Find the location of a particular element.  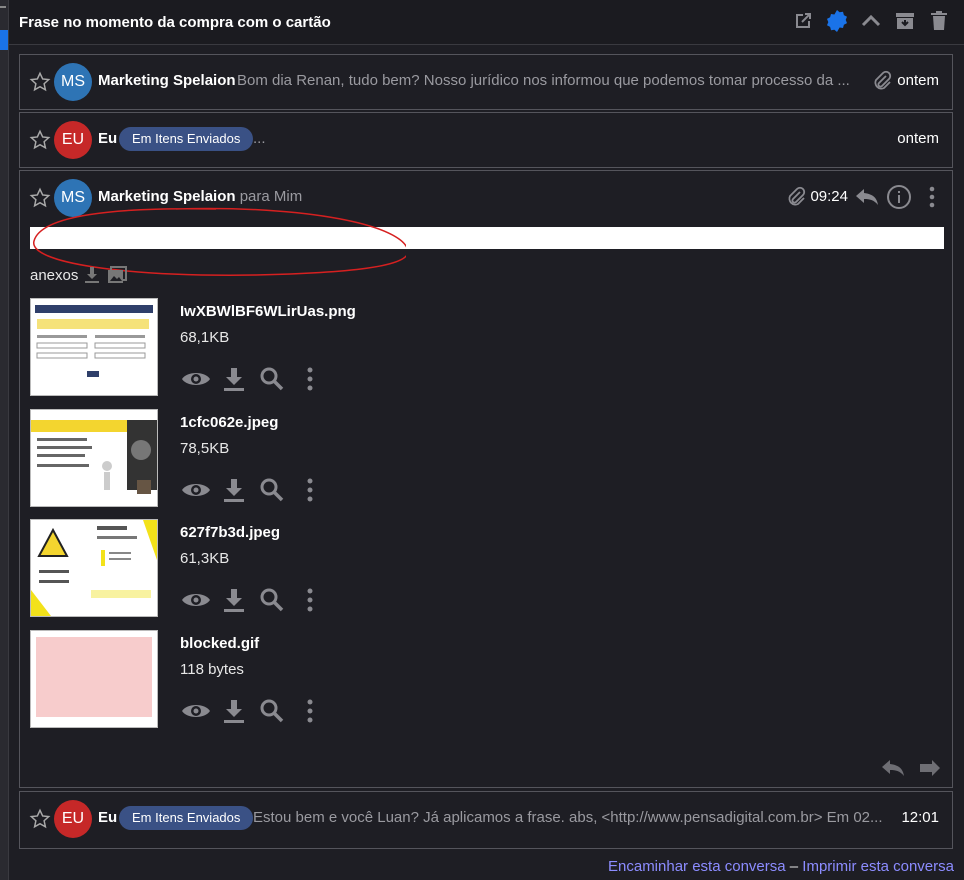

attachment-filename: blocked.gif is located at coordinates (219, 643).